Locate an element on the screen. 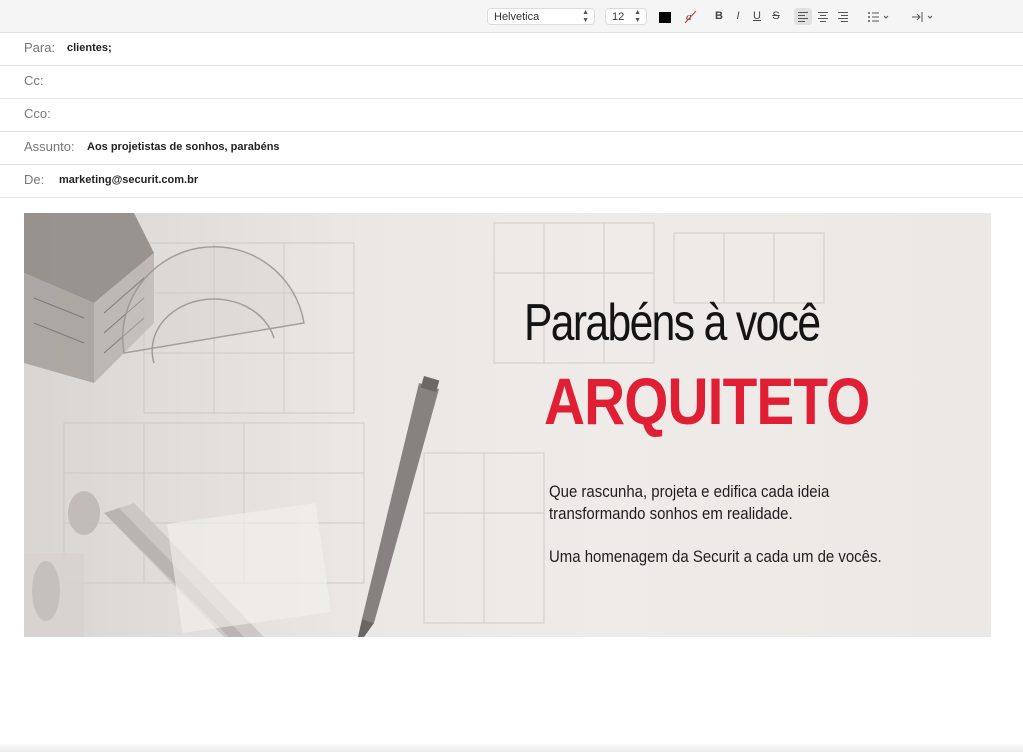 The image size is (1023, 752). to-label: Para: is located at coordinates (40, 47).